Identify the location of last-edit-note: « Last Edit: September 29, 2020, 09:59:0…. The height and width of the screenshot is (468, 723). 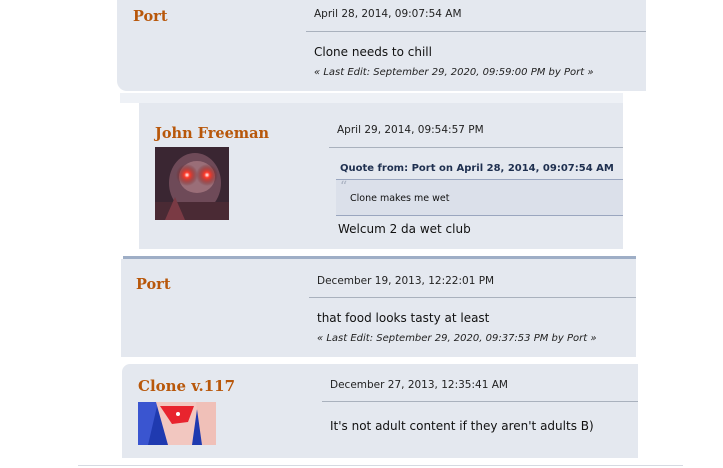
(454, 72).